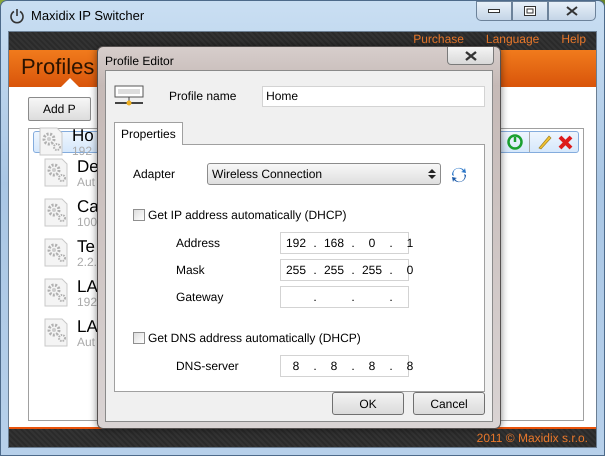  Describe the element at coordinates (199, 243) in the screenshot. I see `field-label: Address` at that location.